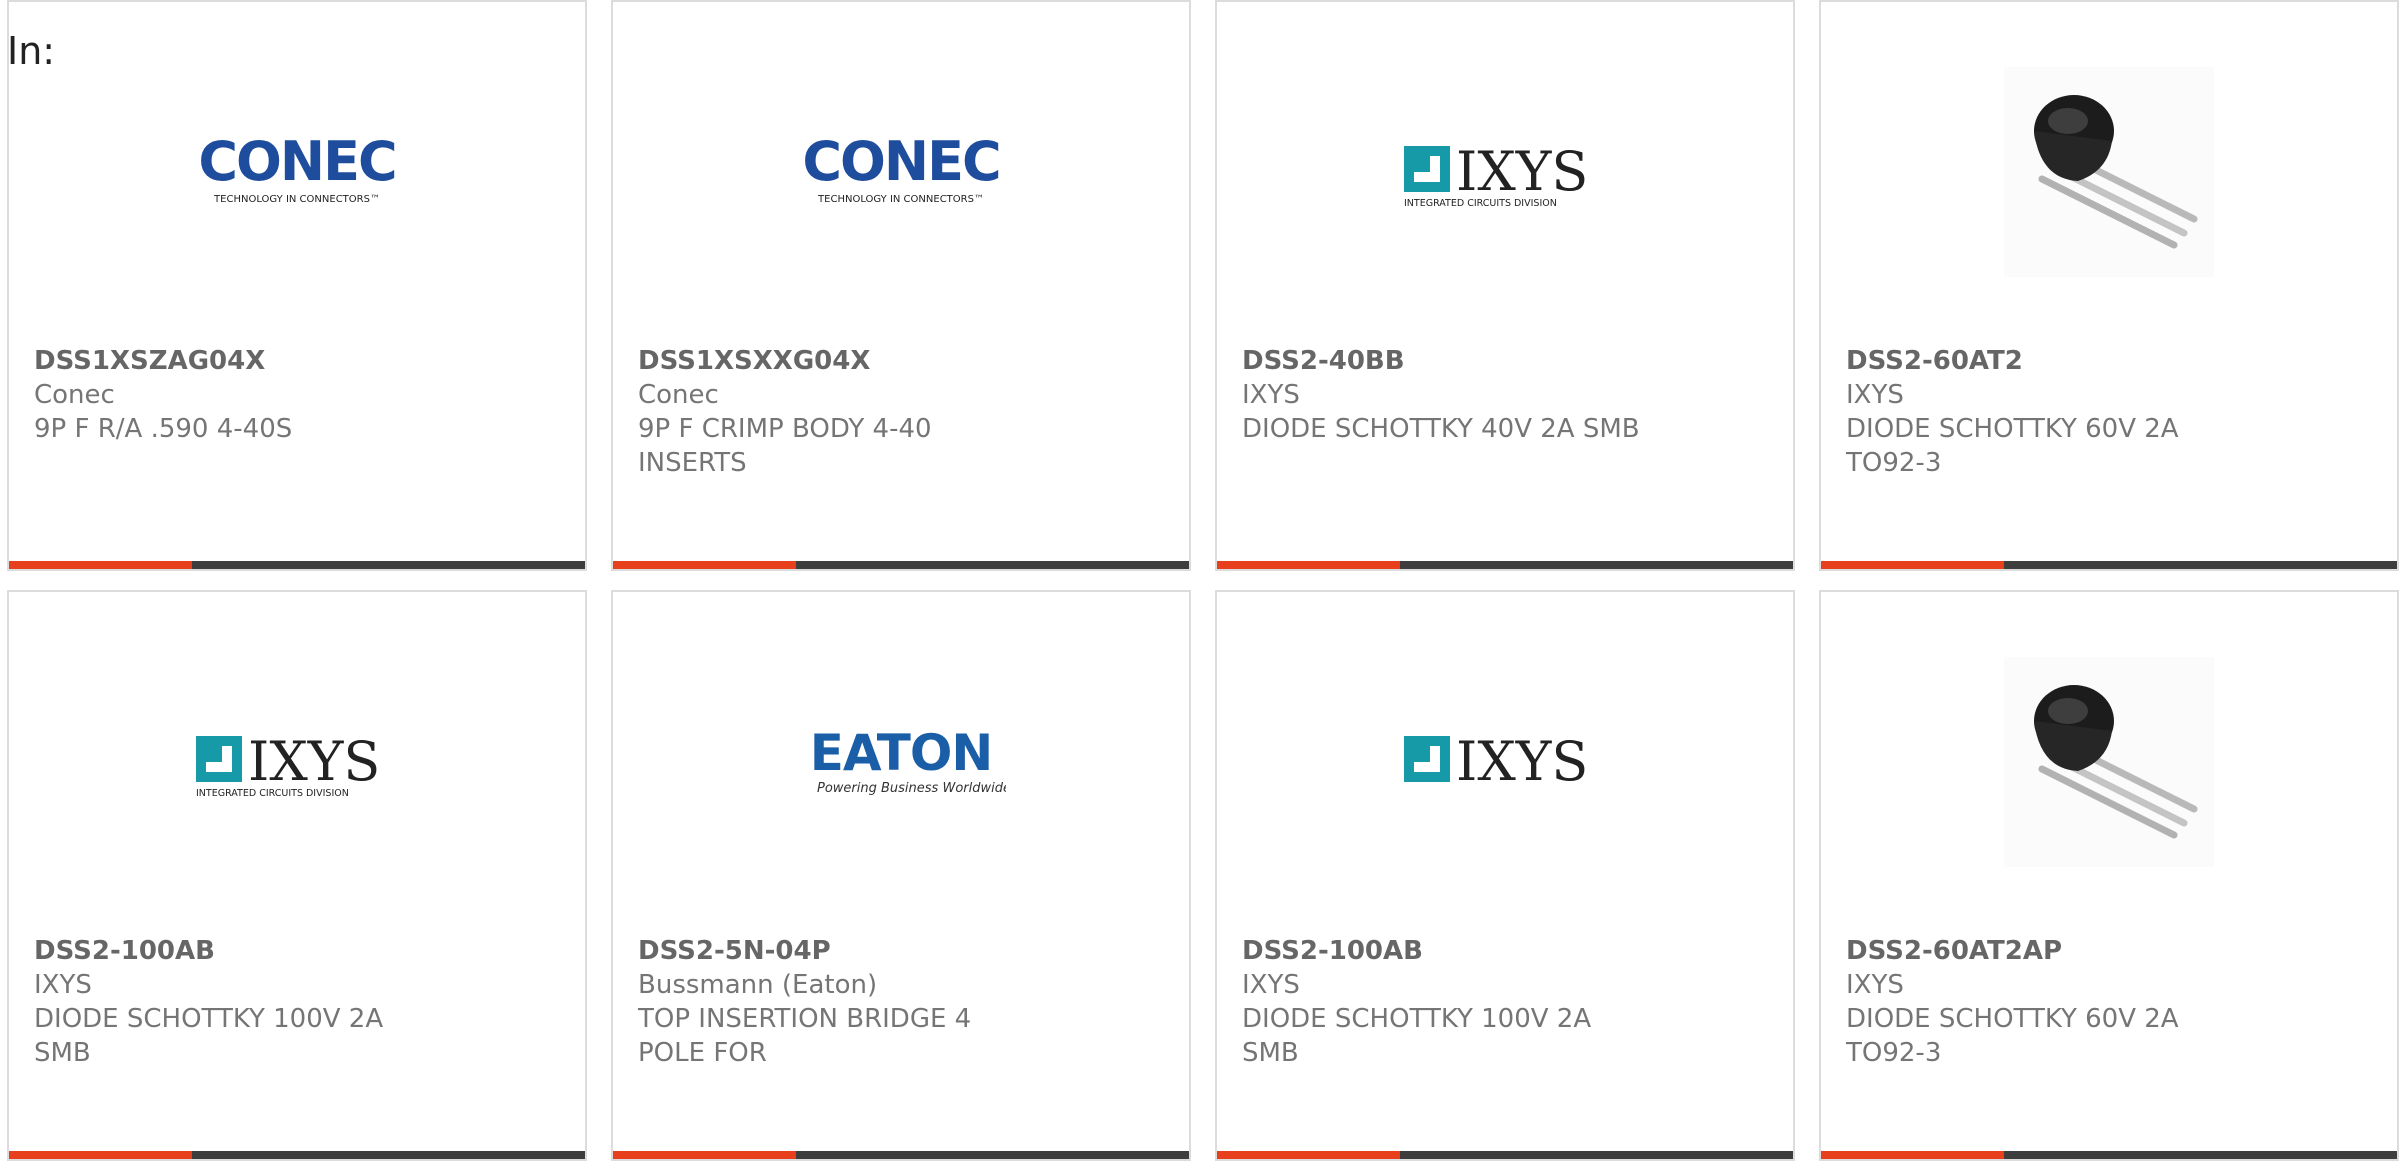 The height and width of the screenshot is (1161, 2400). Describe the element at coordinates (234, 361) in the screenshot. I see `product-part-number: DSS1XSZAG04X` at that location.